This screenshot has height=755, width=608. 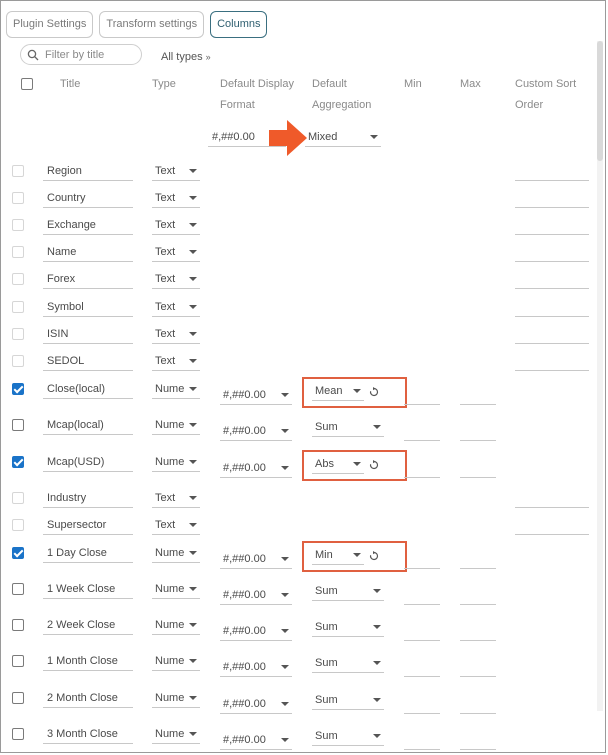 I want to click on filter-by-title, so click(x=81, y=54).